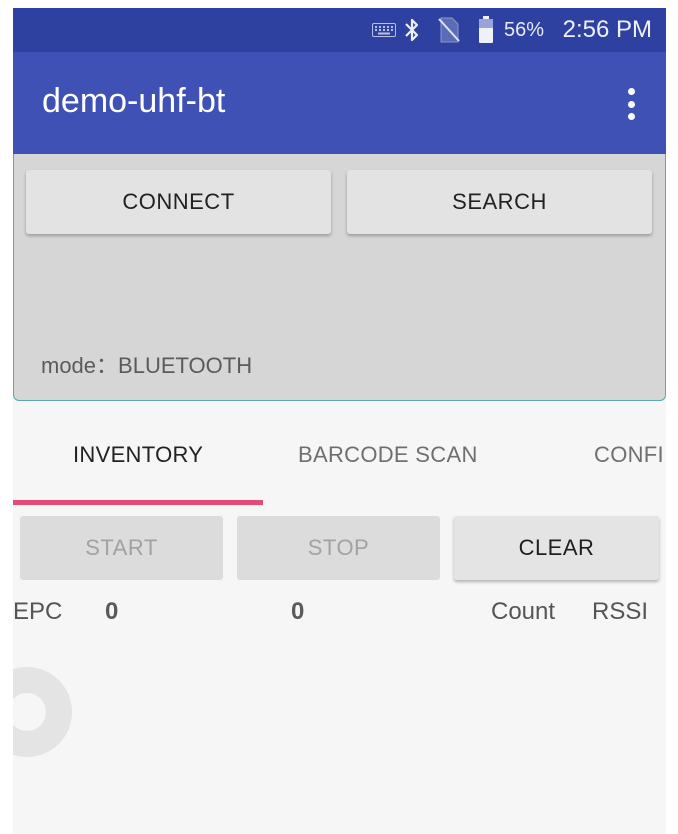  What do you see at coordinates (412, 30) in the screenshot?
I see `bluetooth-icon` at bounding box center [412, 30].